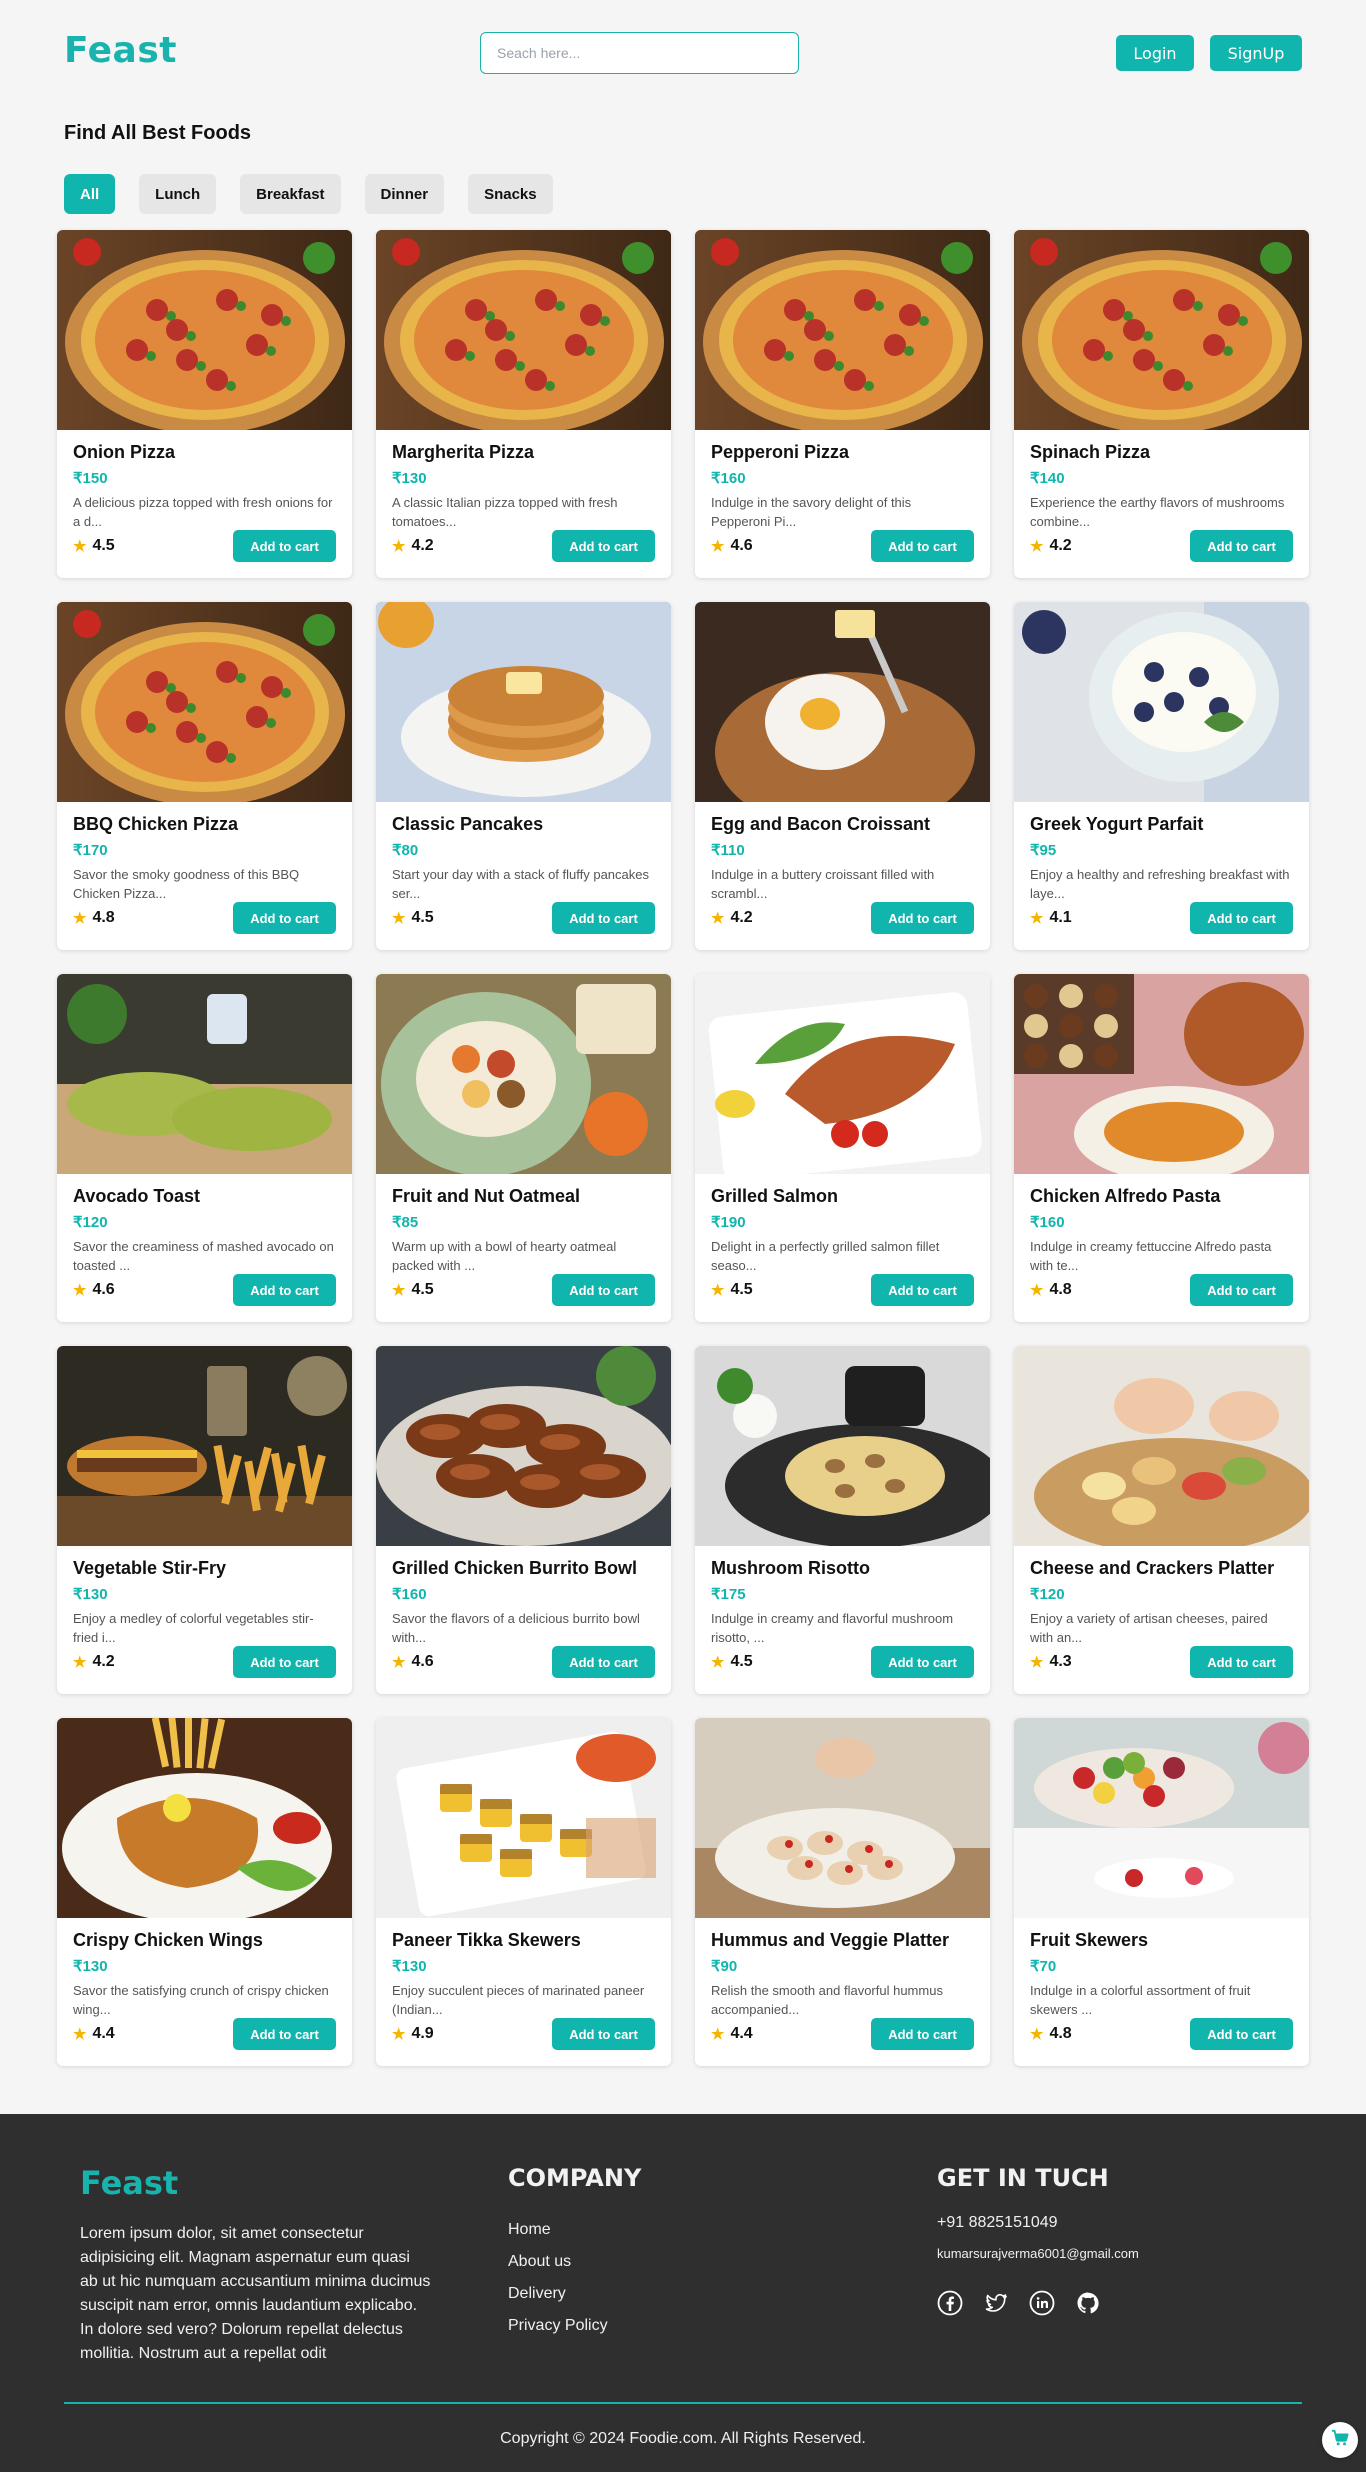 The height and width of the screenshot is (2472, 1366). What do you see at coordinates (290, 194) in the screenshot?
I see `filter-breakfast: Breakfast` at bounding box center [290, 194].